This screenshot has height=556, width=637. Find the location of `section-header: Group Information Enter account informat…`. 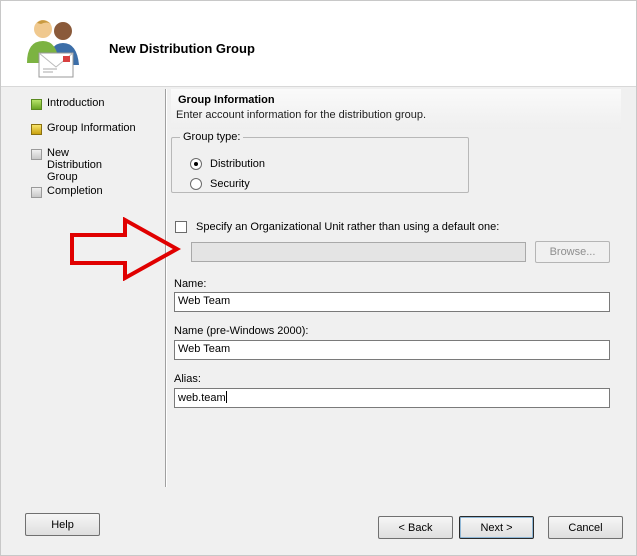

section-header: Group Information Enter account informat… is located at coordinates (396, 109).